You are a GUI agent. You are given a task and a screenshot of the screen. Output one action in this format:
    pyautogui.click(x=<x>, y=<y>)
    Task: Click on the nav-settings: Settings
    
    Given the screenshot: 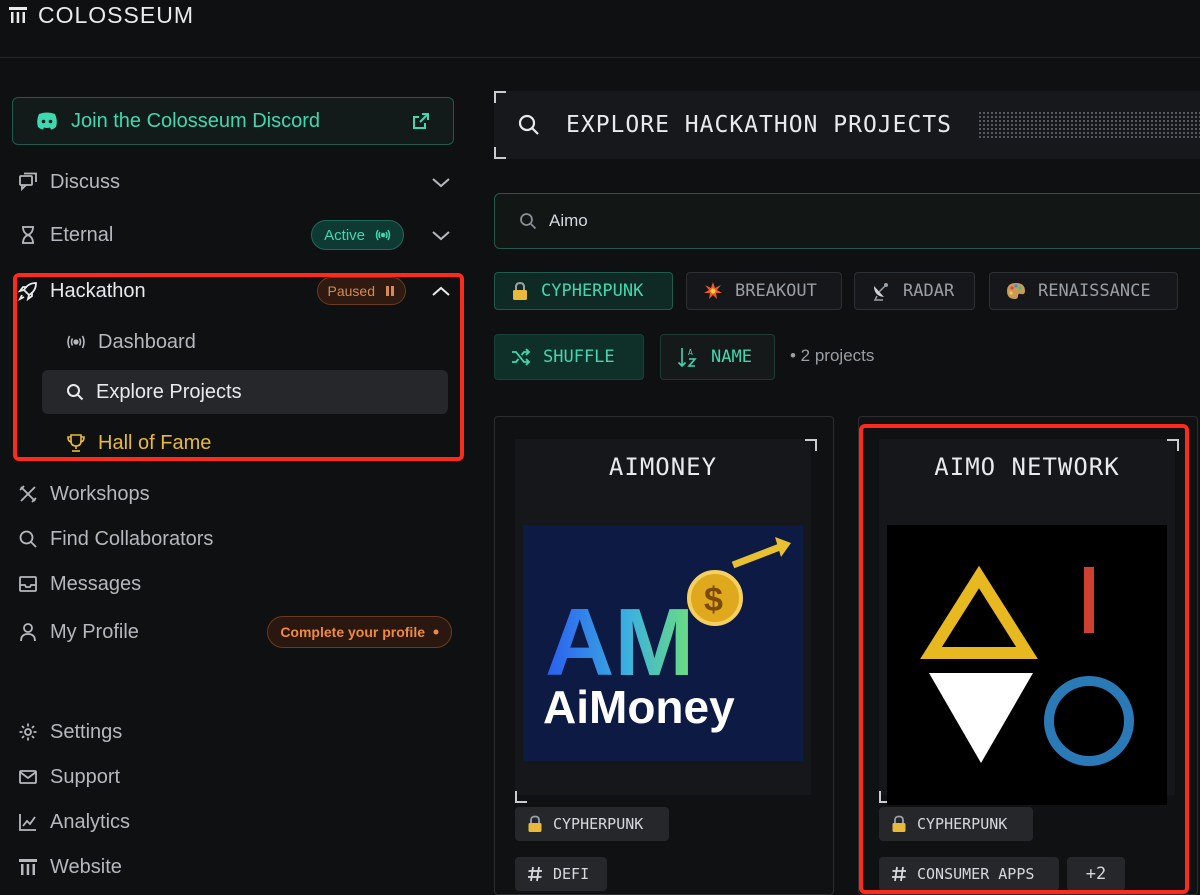 What is the action you would take?
    pyautogui.click(x=235, y=732)
    